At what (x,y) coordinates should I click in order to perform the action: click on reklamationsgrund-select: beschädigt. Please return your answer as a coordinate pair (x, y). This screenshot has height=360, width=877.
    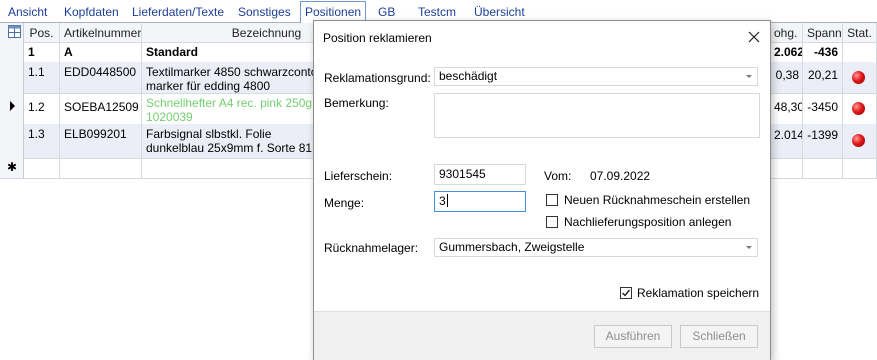
    Looking at the image, I should click on (596, 76).